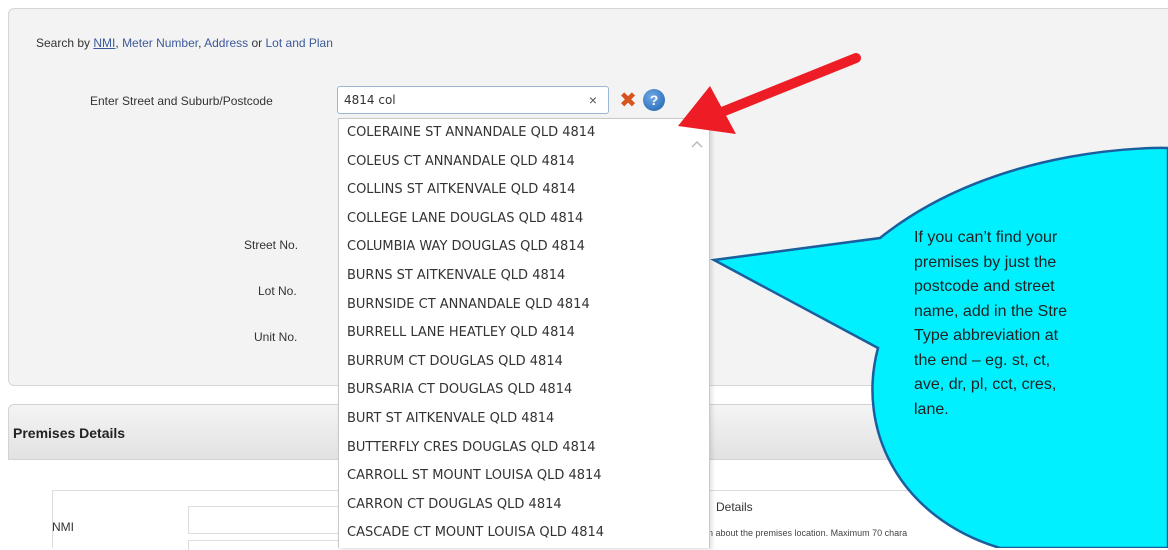  Describe the element at coordinates (226, 43) in the screenshot. I see `search-by-address-link: Address` at that location.